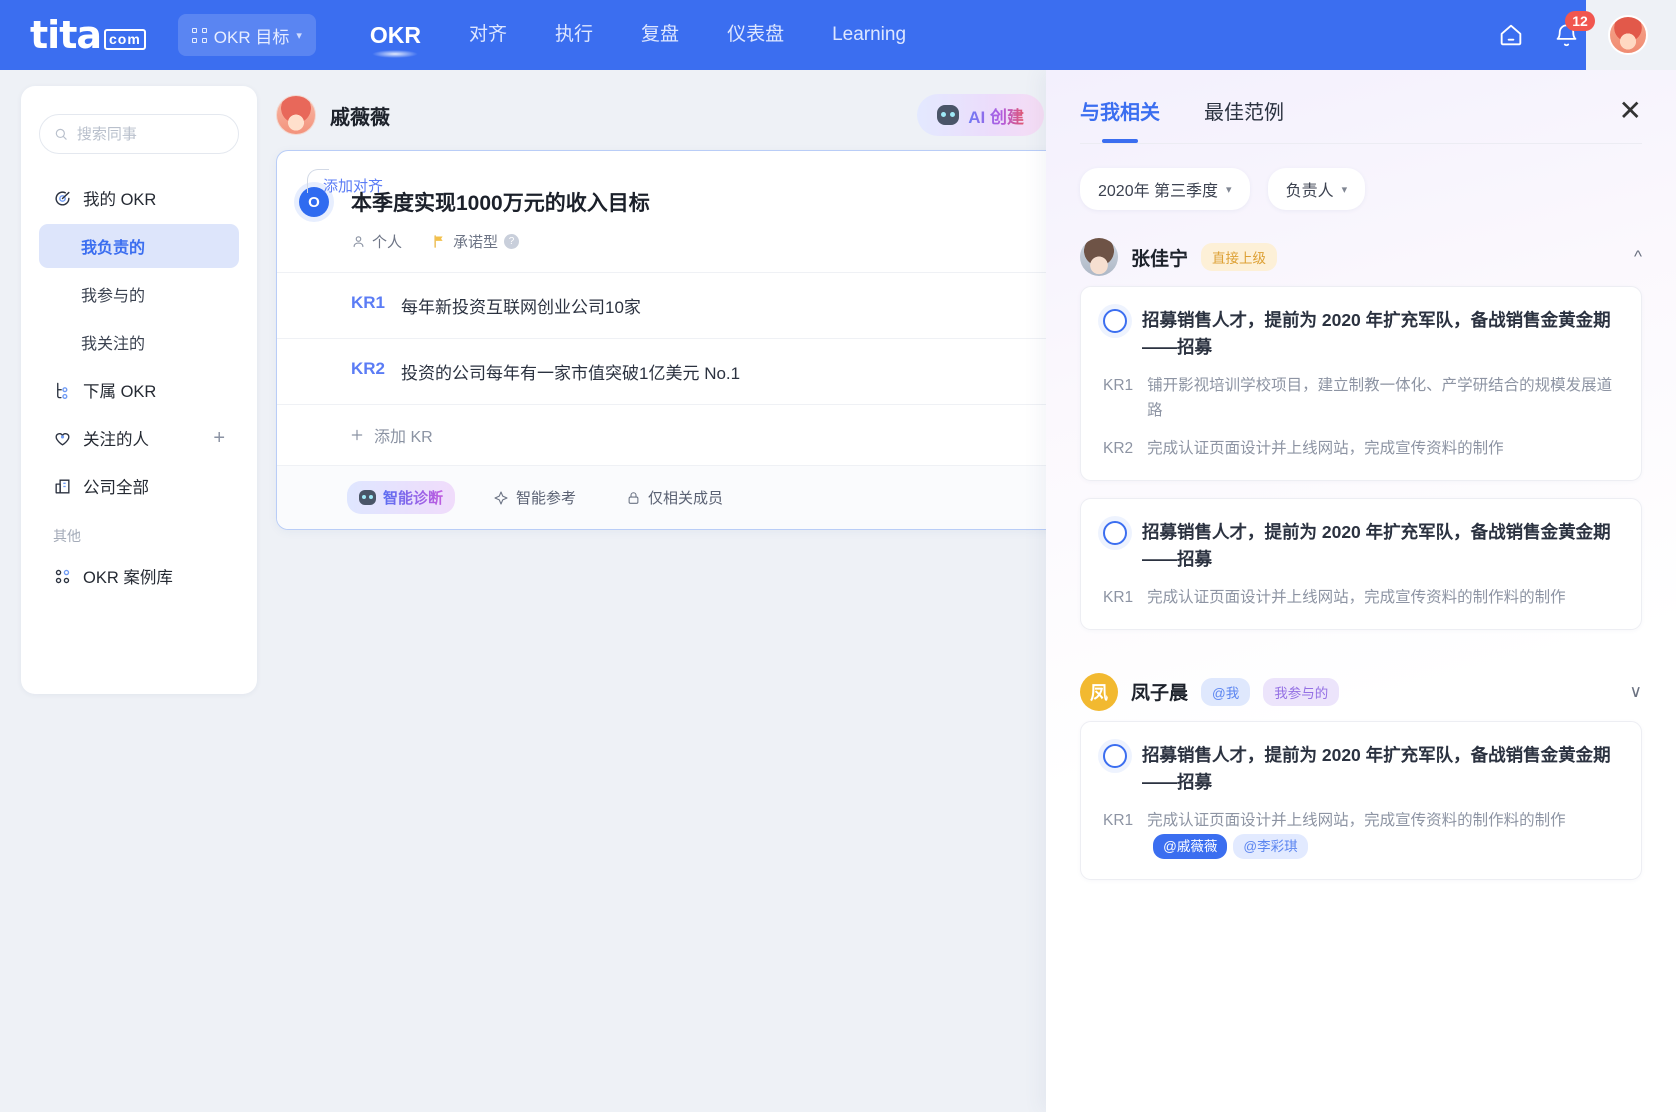 The image size is (1676, 1112). What do you see at coordinates (1239, 257) in the screenshot?
I see `status-badge: 直接上级` at bounding box center [1239, 257].